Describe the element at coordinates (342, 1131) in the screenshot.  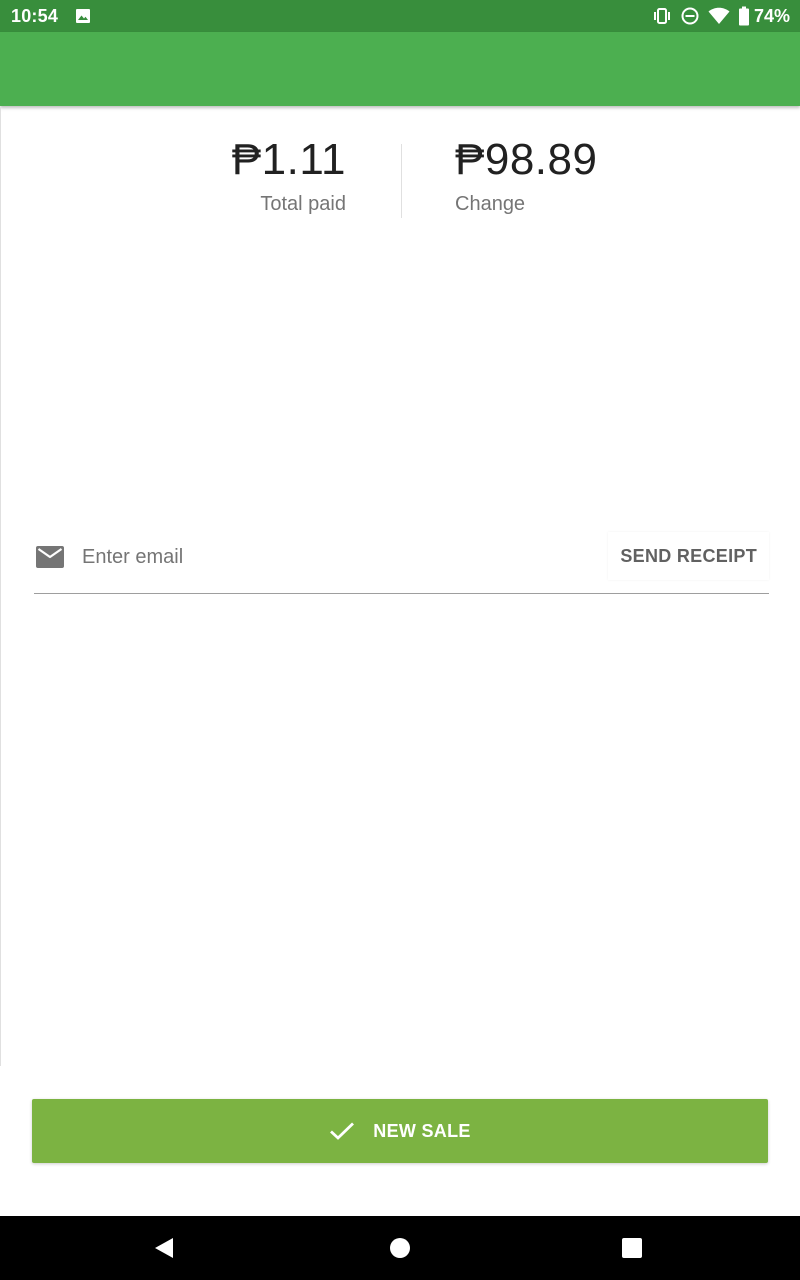
I see `check-icon` at that location.